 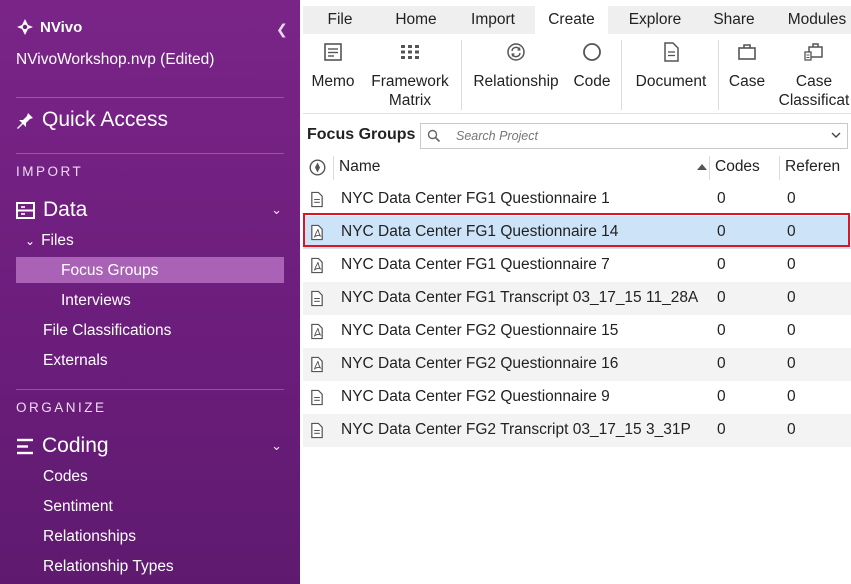 I want to click on ribbon: Memo Framework Matrix Relationship Code, so click(x=577, y=74).